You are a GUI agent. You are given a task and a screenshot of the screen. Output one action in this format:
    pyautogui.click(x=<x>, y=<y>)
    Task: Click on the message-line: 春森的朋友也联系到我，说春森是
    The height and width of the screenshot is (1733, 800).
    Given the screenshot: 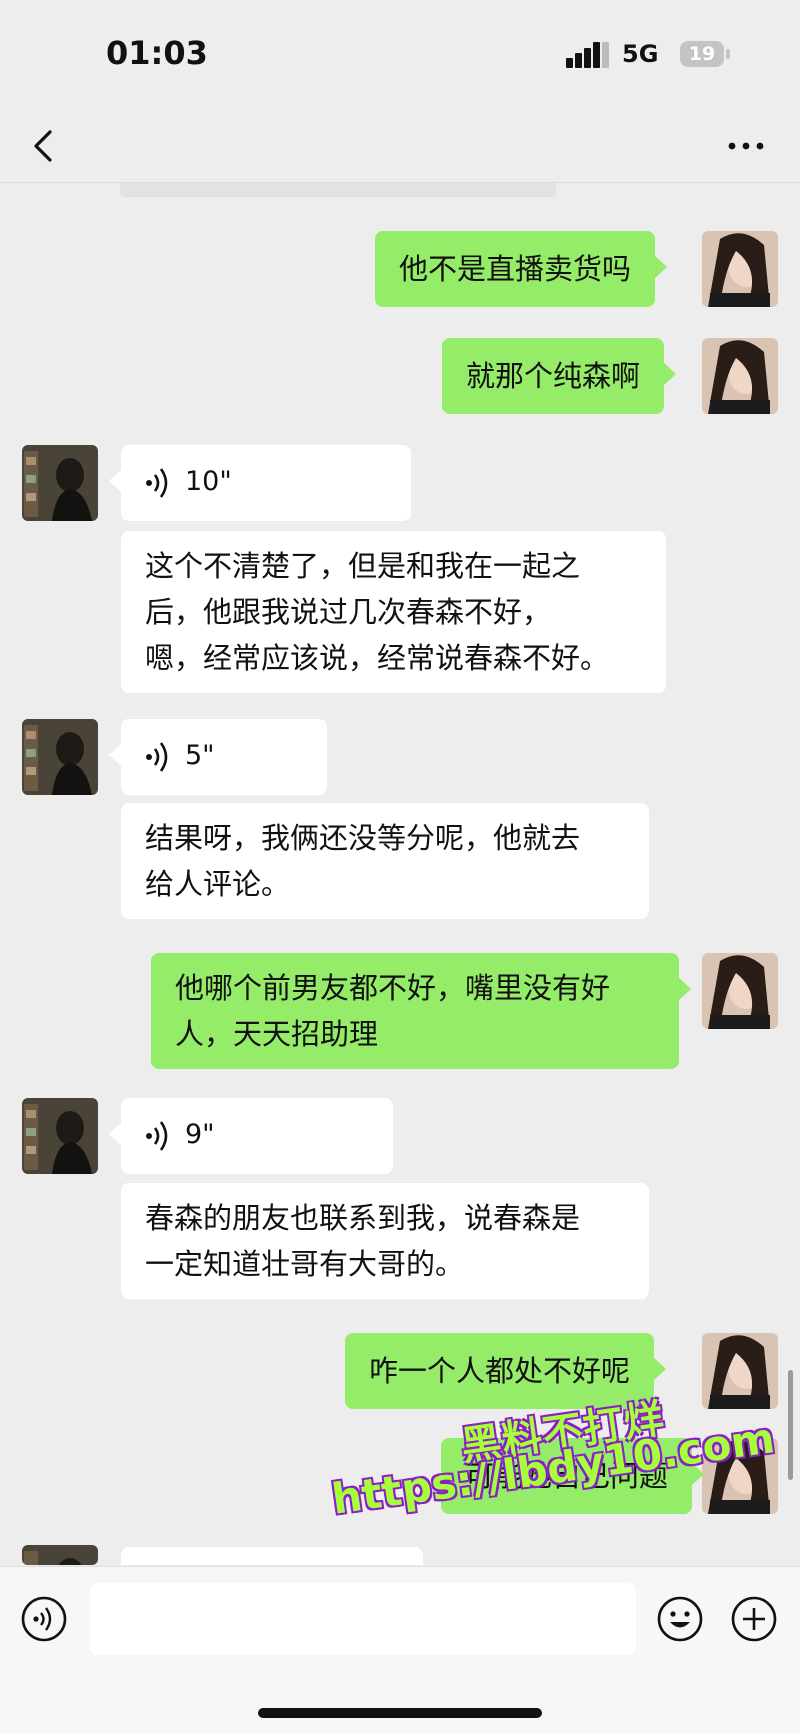 What is the action you would take?
    pyautogui.click(x=363, y=1218)
    